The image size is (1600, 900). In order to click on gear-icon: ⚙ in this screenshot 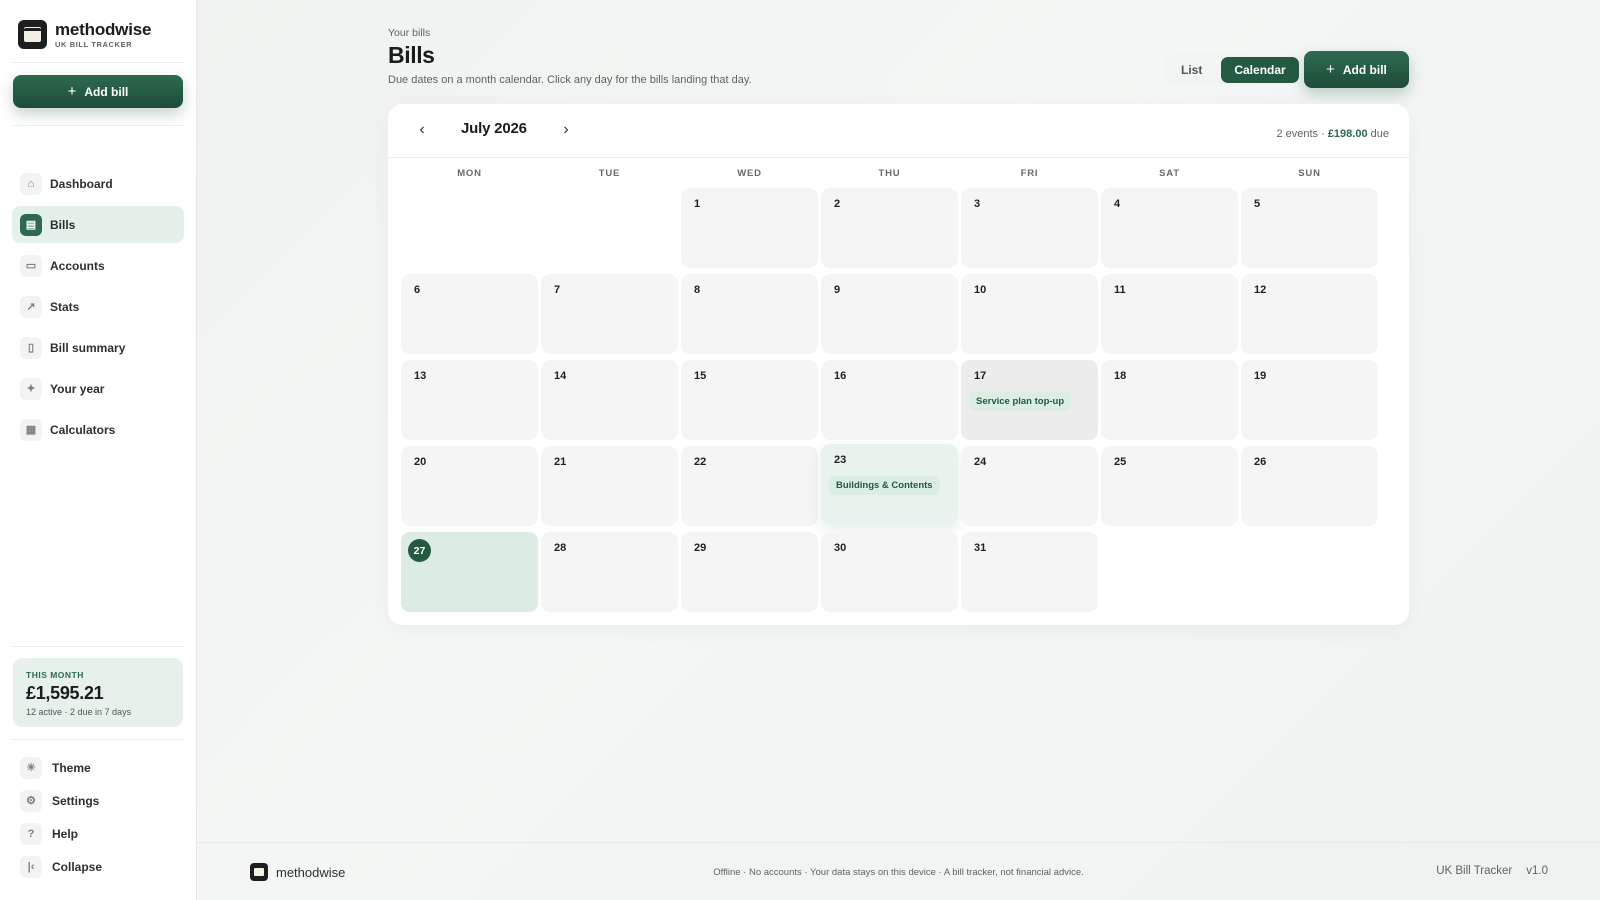, I will do `click(31, 800)`.